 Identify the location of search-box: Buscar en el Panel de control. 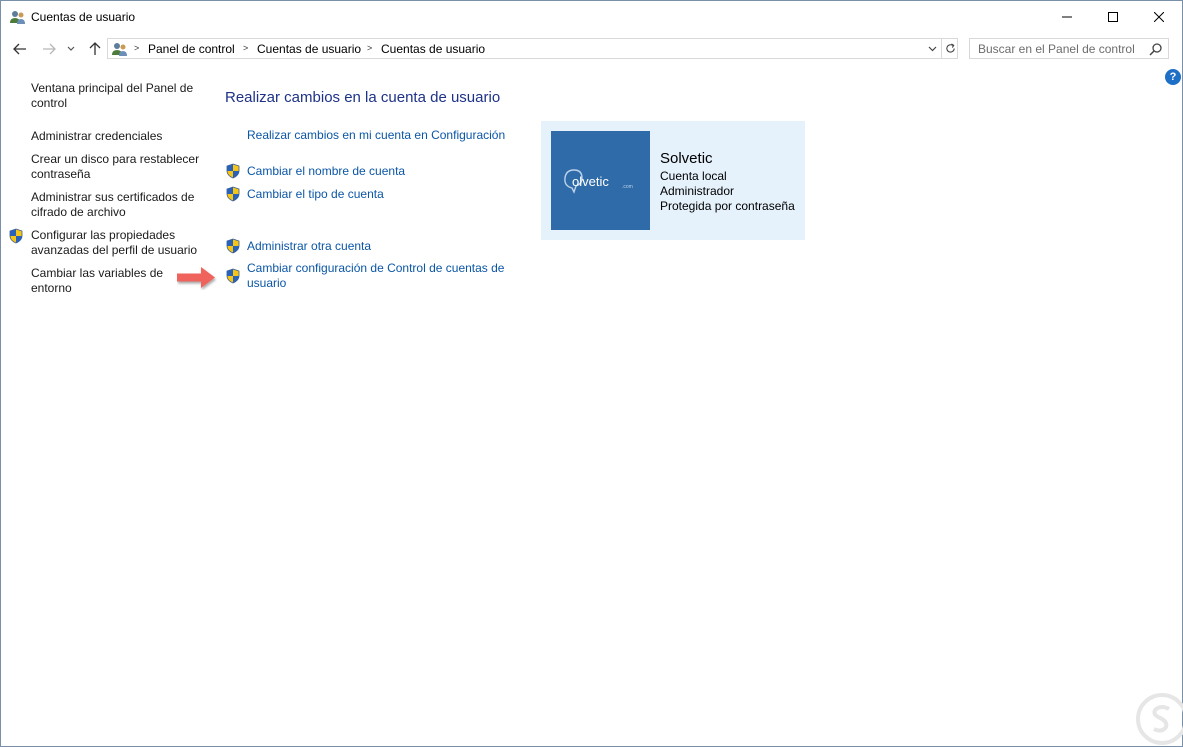
(1069, 48).